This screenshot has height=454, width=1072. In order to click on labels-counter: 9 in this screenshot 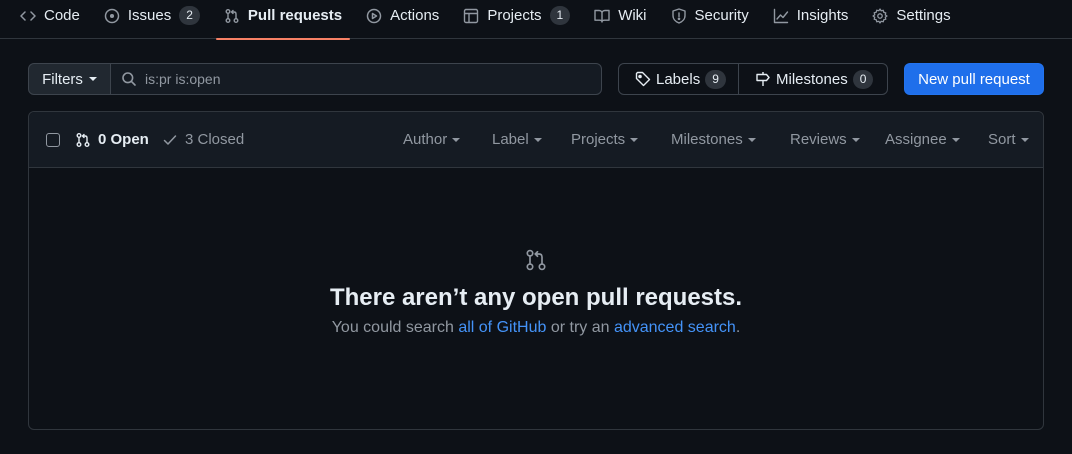, I will do `click(715, 79)`.